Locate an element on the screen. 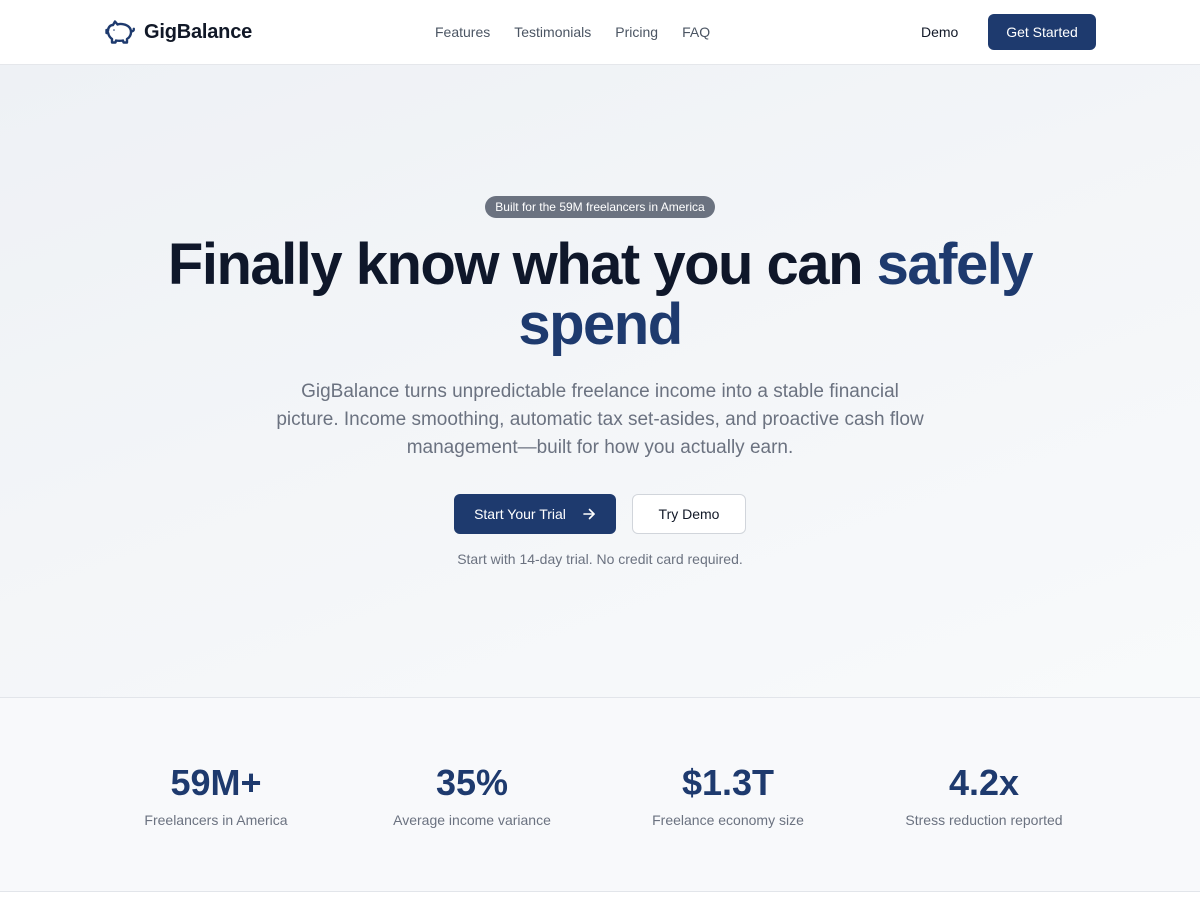  nav-features: Features is located at coordinates (462, 32).